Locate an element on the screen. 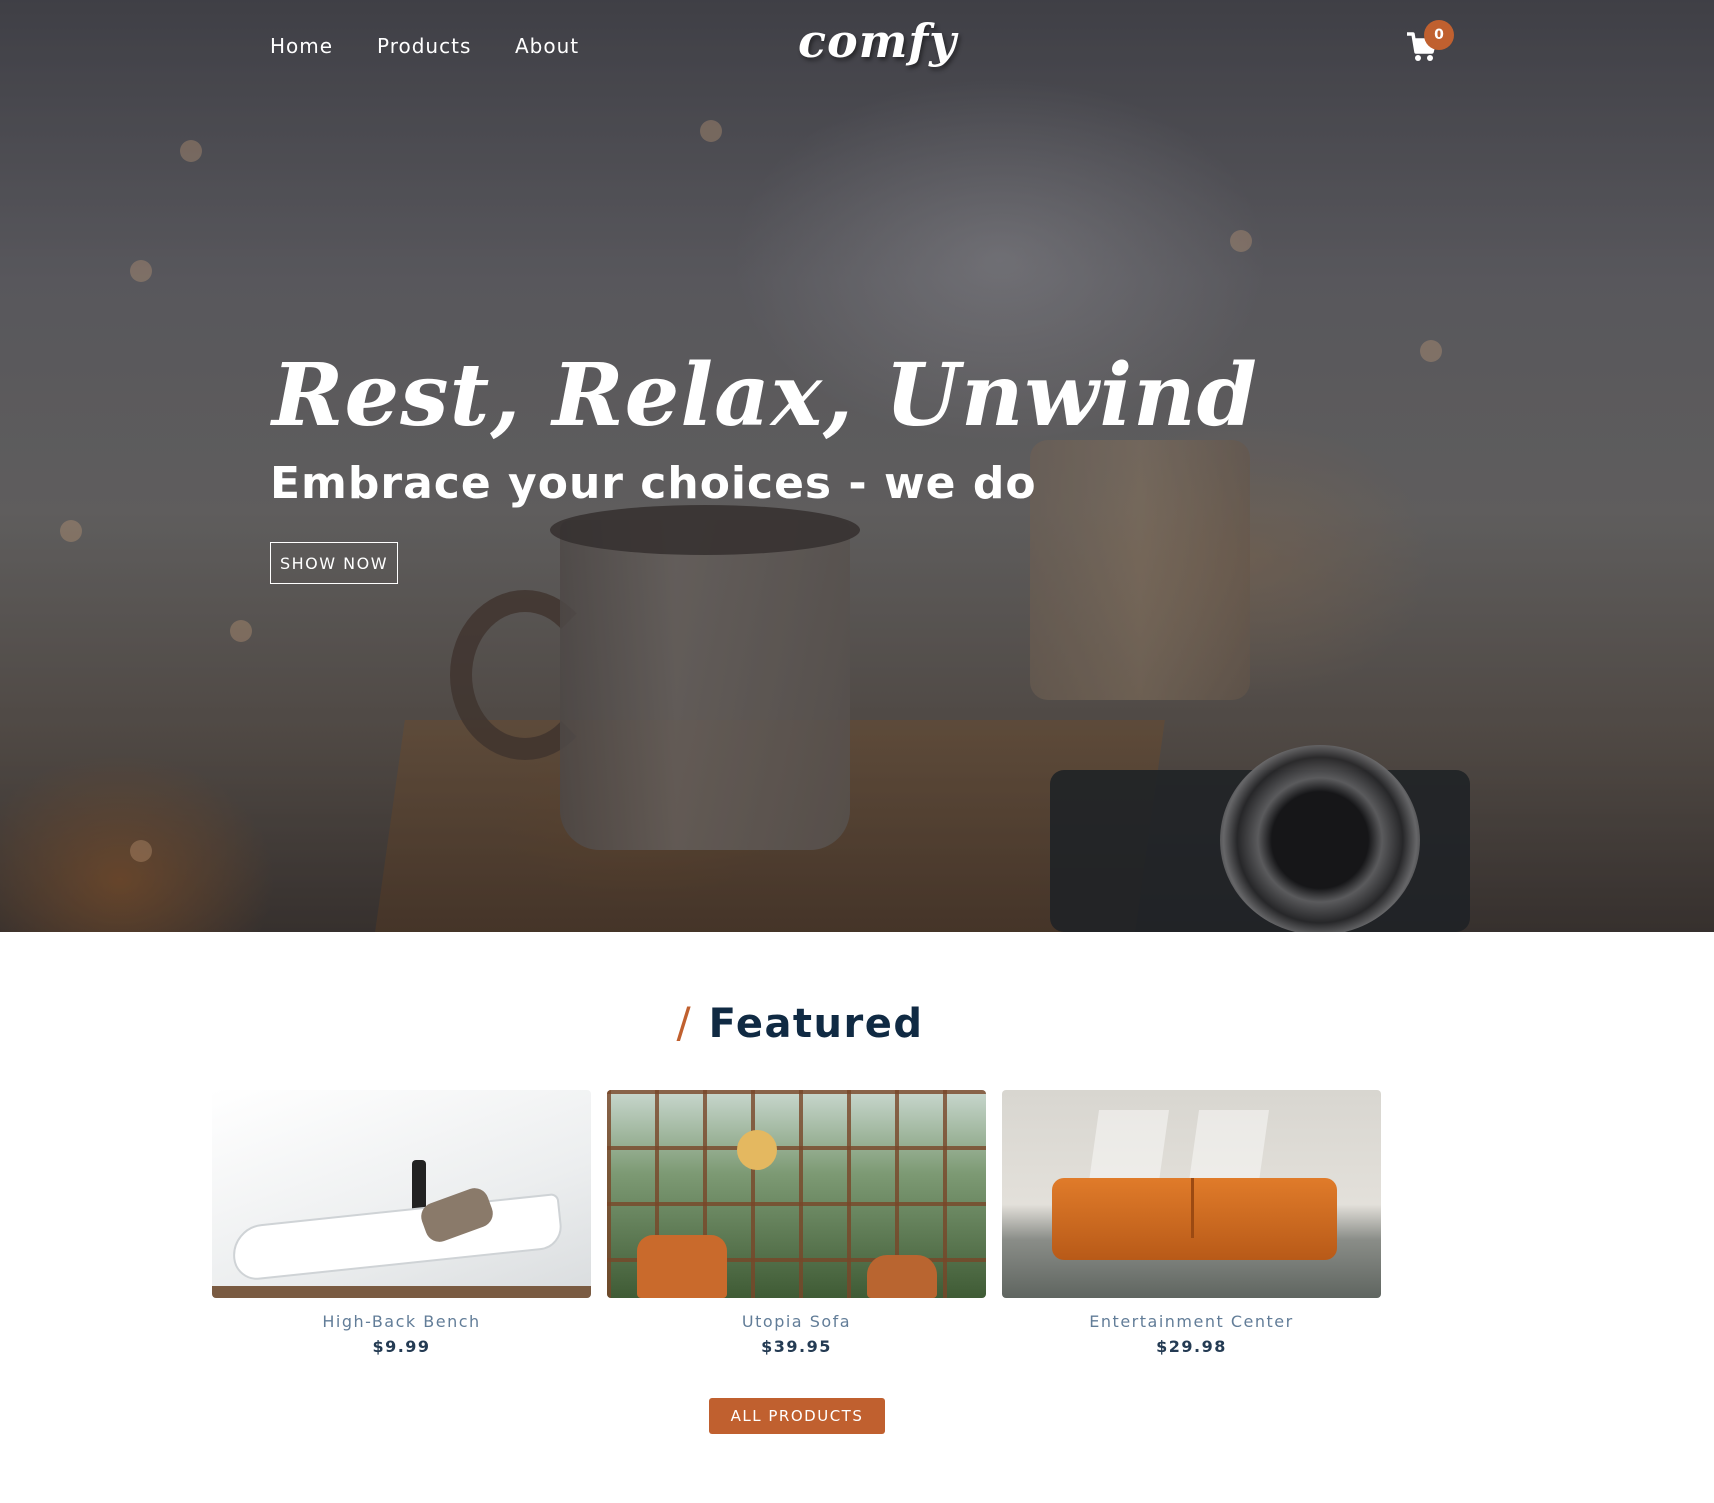  product-image-entertainment-center is located at coordinates (1191, 1194).